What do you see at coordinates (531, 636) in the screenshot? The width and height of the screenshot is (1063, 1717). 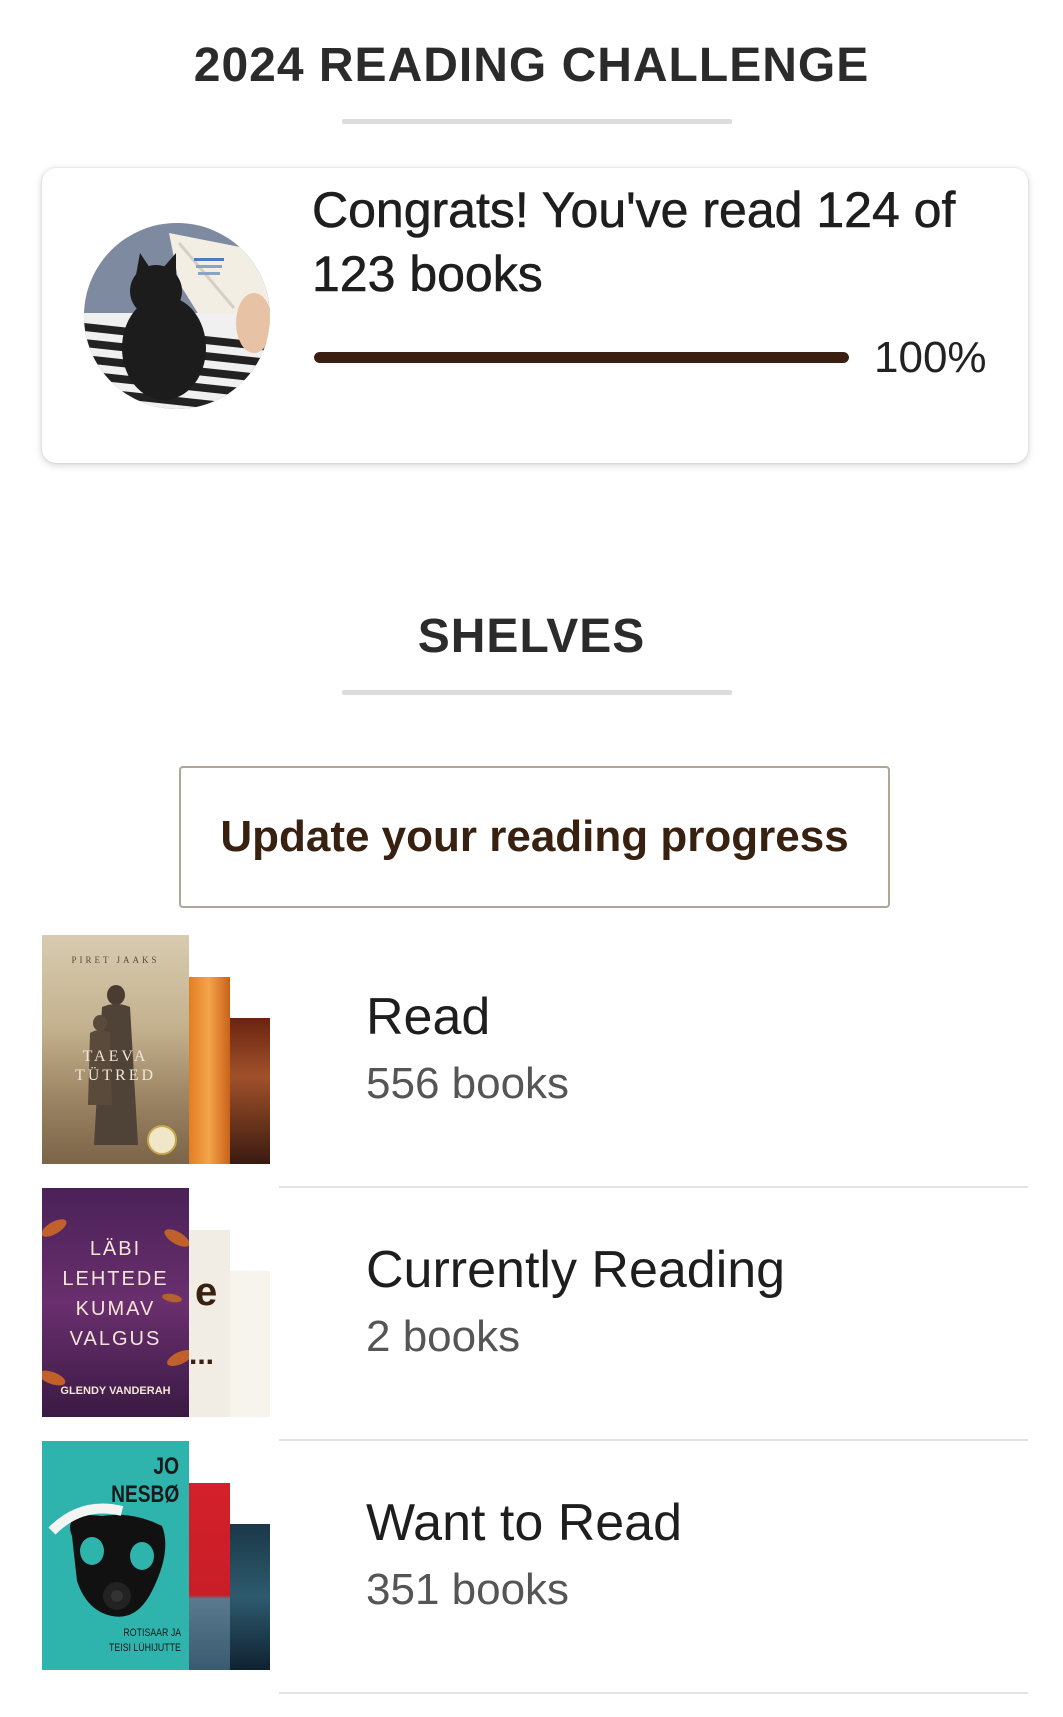 I see `shelves-title: SHELVES` at bounding box center [531, 636].